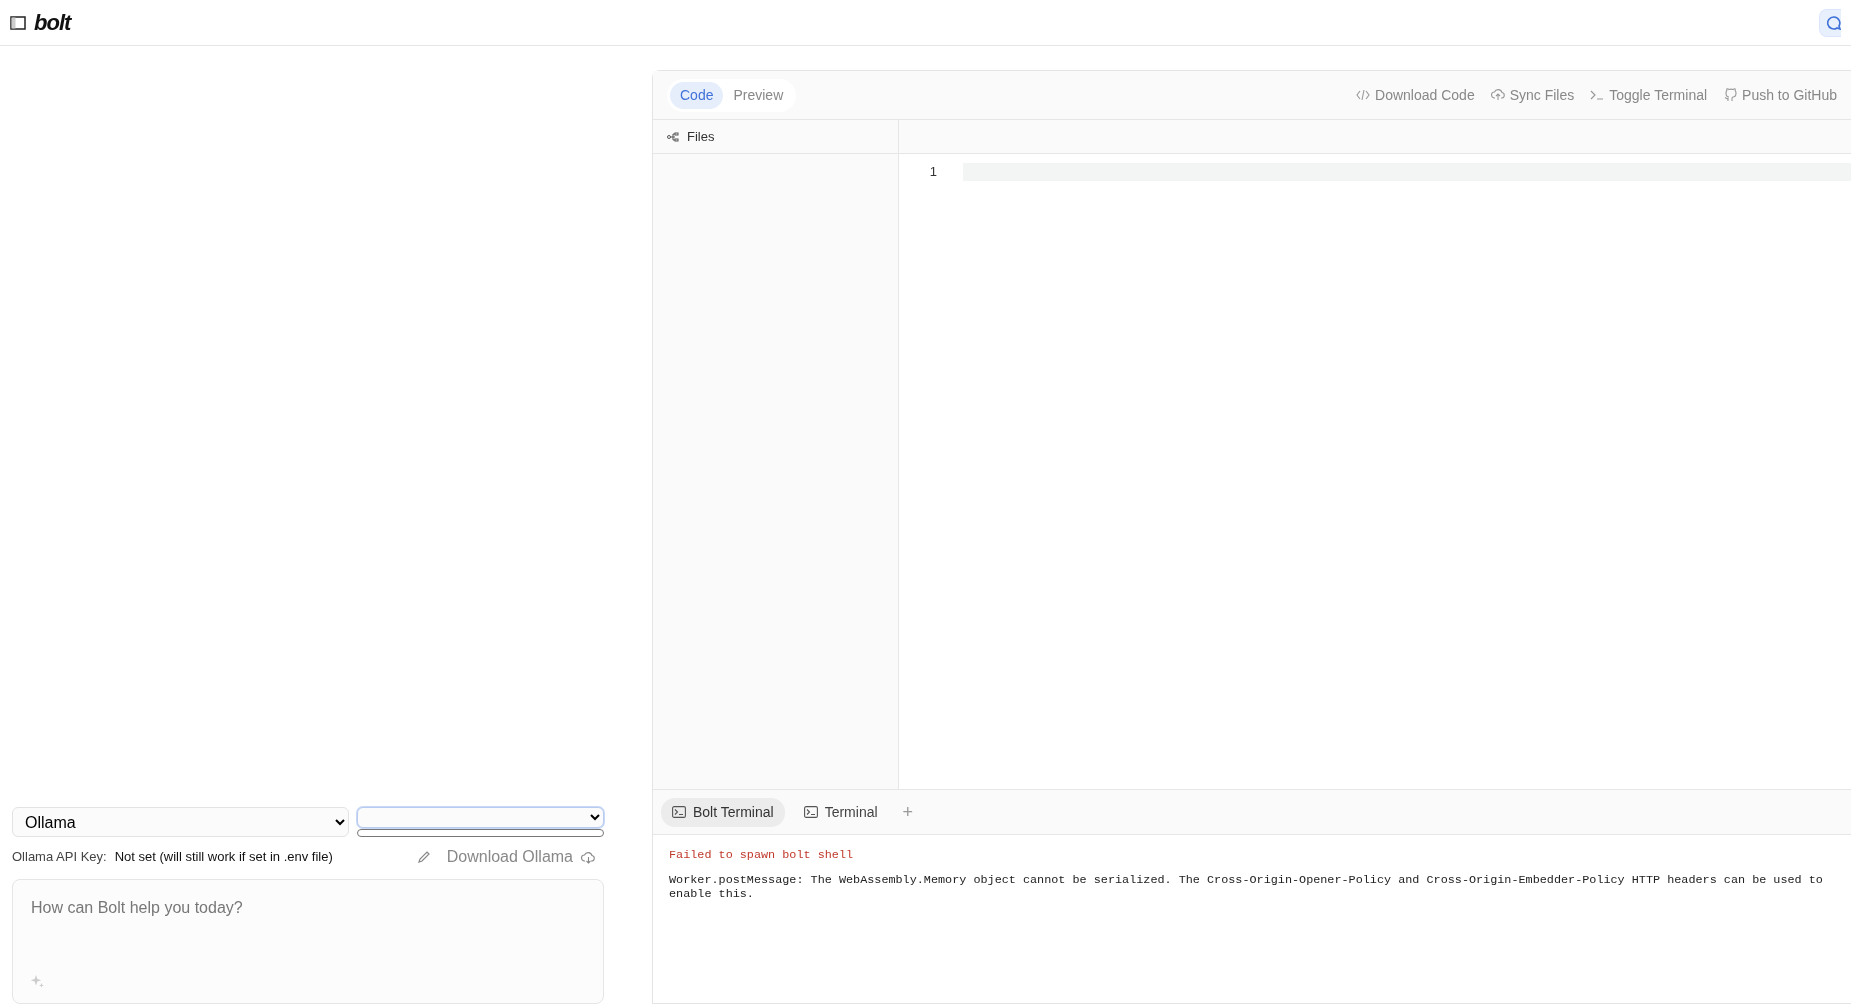  What do you see at coordinates (723, 812) in the screenshot?
I see `terminal-tab: Bolt Terminal` at bounding box center [723, 812].